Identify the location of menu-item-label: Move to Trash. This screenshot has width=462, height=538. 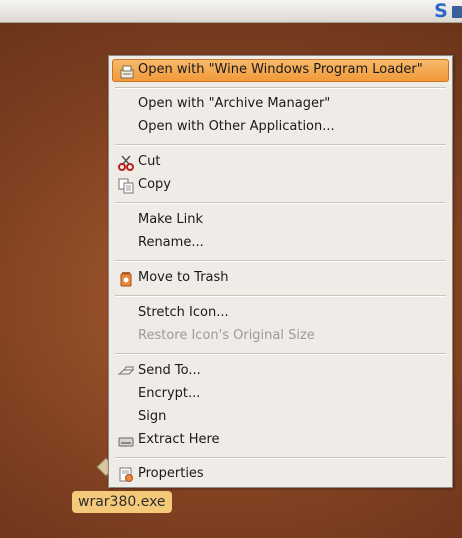
(183, 277).